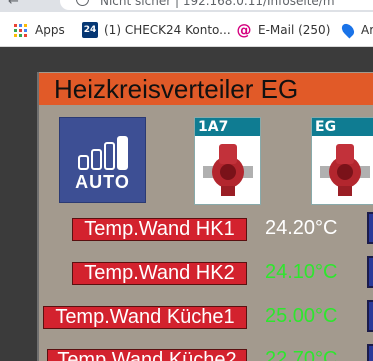  What do you see at coordinates (50, 30) in the screenshot?
I see `bookmark-label: Apps` at bounding box center [50, 30].